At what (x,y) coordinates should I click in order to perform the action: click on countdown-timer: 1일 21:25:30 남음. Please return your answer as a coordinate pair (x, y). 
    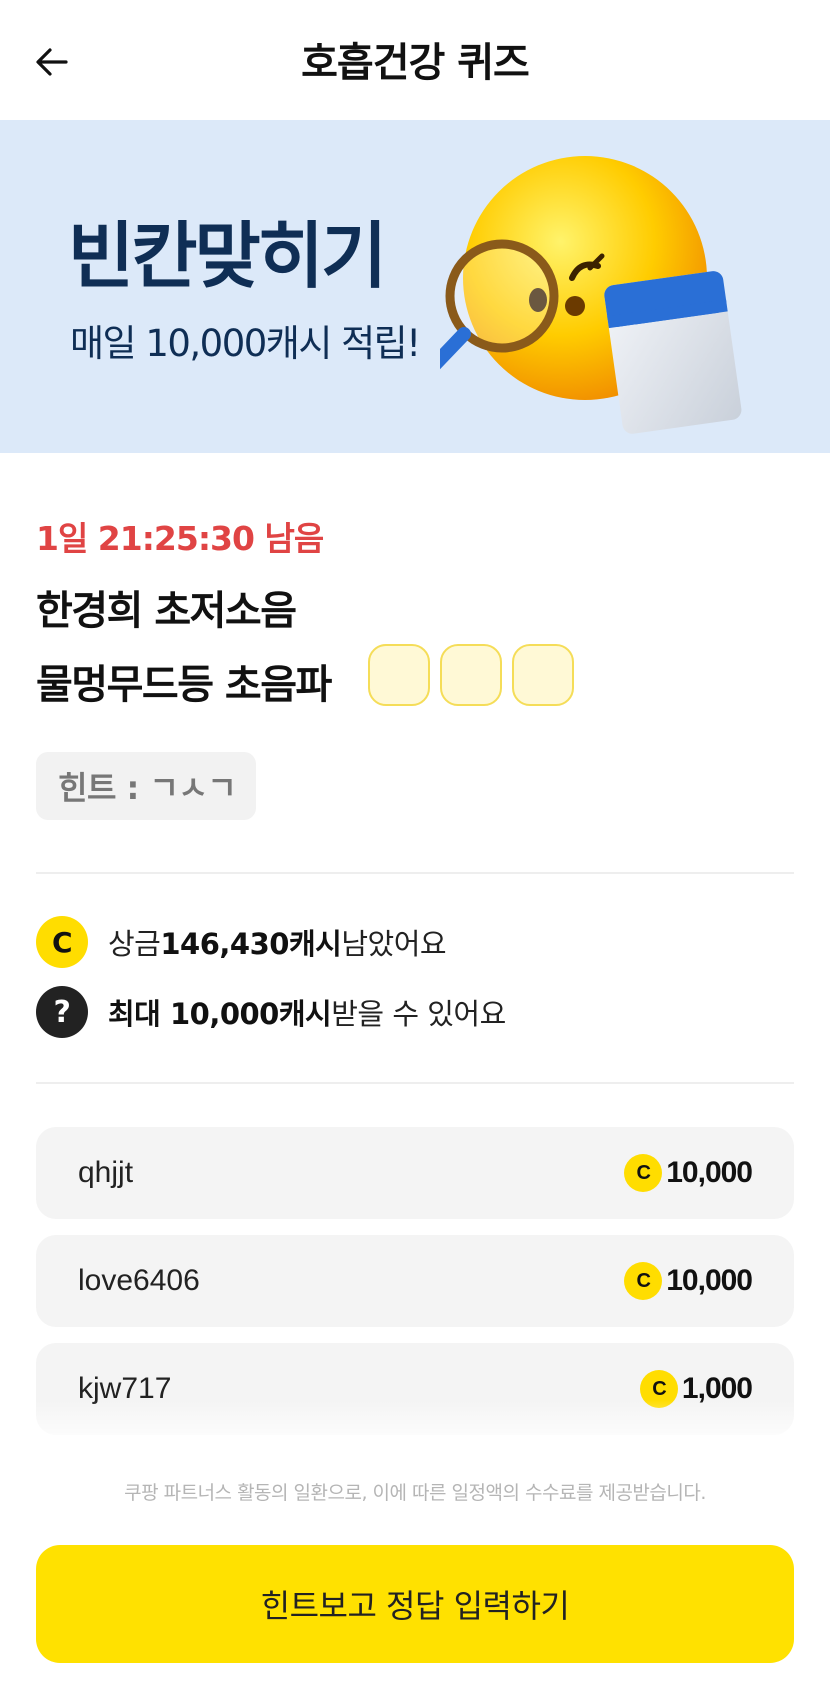
    Looking at the image, I should click on (180, 538).